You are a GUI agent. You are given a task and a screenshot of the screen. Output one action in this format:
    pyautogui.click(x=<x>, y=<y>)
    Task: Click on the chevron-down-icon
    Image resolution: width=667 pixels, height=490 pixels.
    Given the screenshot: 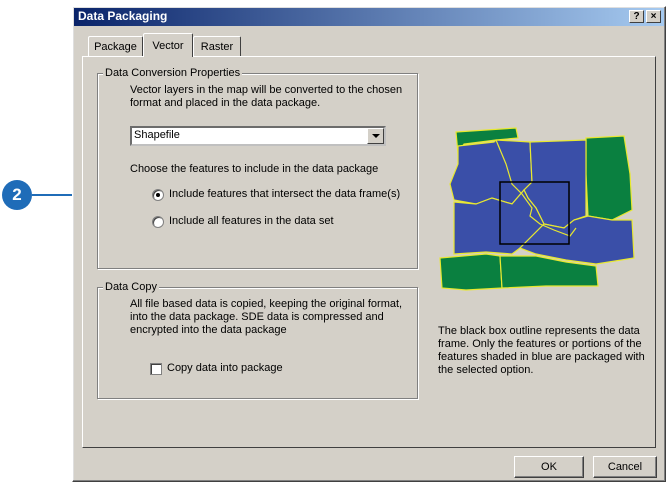 What is the action you would take?
    pyautogui.click(x=375, y=136)
    